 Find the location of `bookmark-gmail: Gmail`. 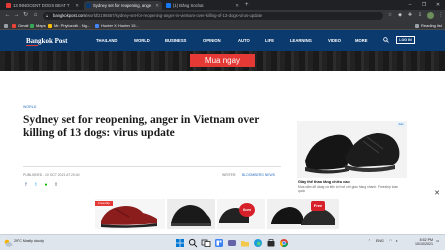

bookmark-gmail: Gmail is located at coordinates (20, 25).